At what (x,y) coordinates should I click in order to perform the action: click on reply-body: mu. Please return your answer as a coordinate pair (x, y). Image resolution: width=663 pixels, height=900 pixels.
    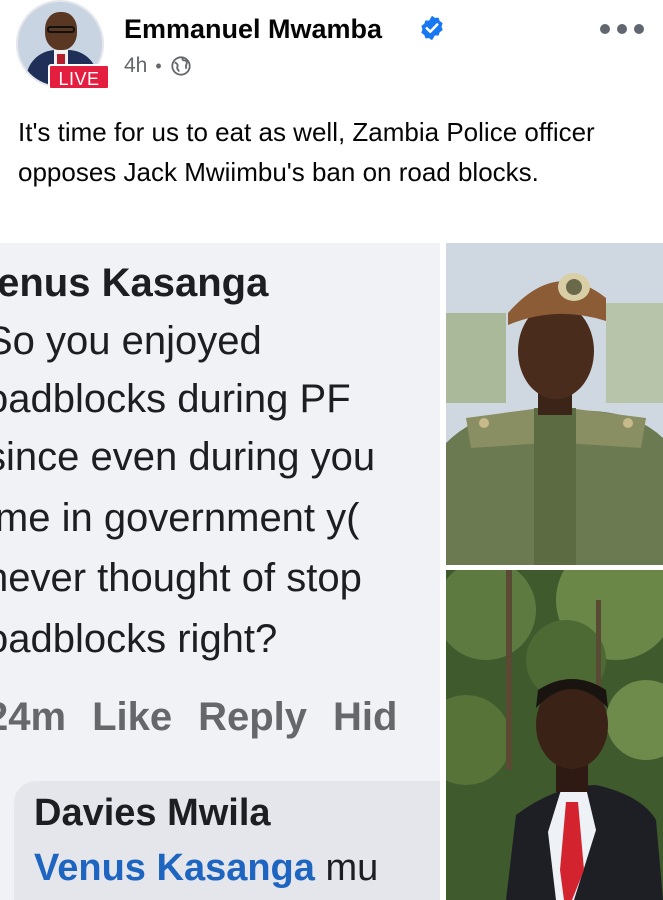
    Looking at the image, I should click on (346, 868).